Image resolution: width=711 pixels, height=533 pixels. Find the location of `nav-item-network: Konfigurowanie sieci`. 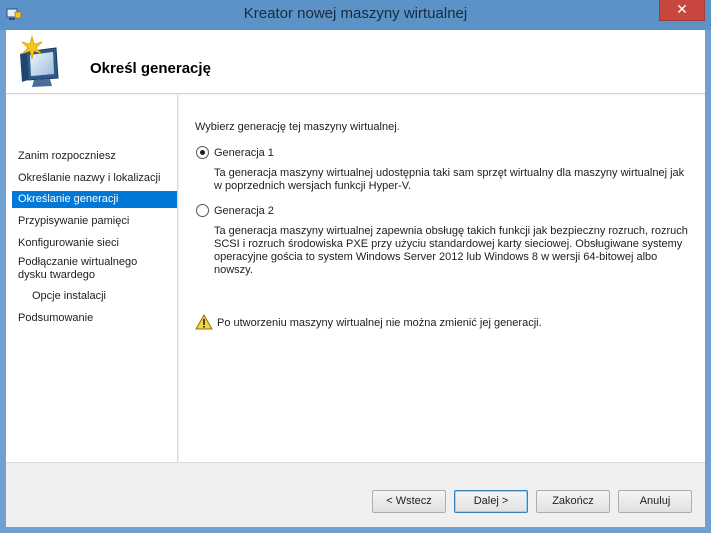

nav-item-network: Konfigurowanie sieci is located at coordinates (94, 243).